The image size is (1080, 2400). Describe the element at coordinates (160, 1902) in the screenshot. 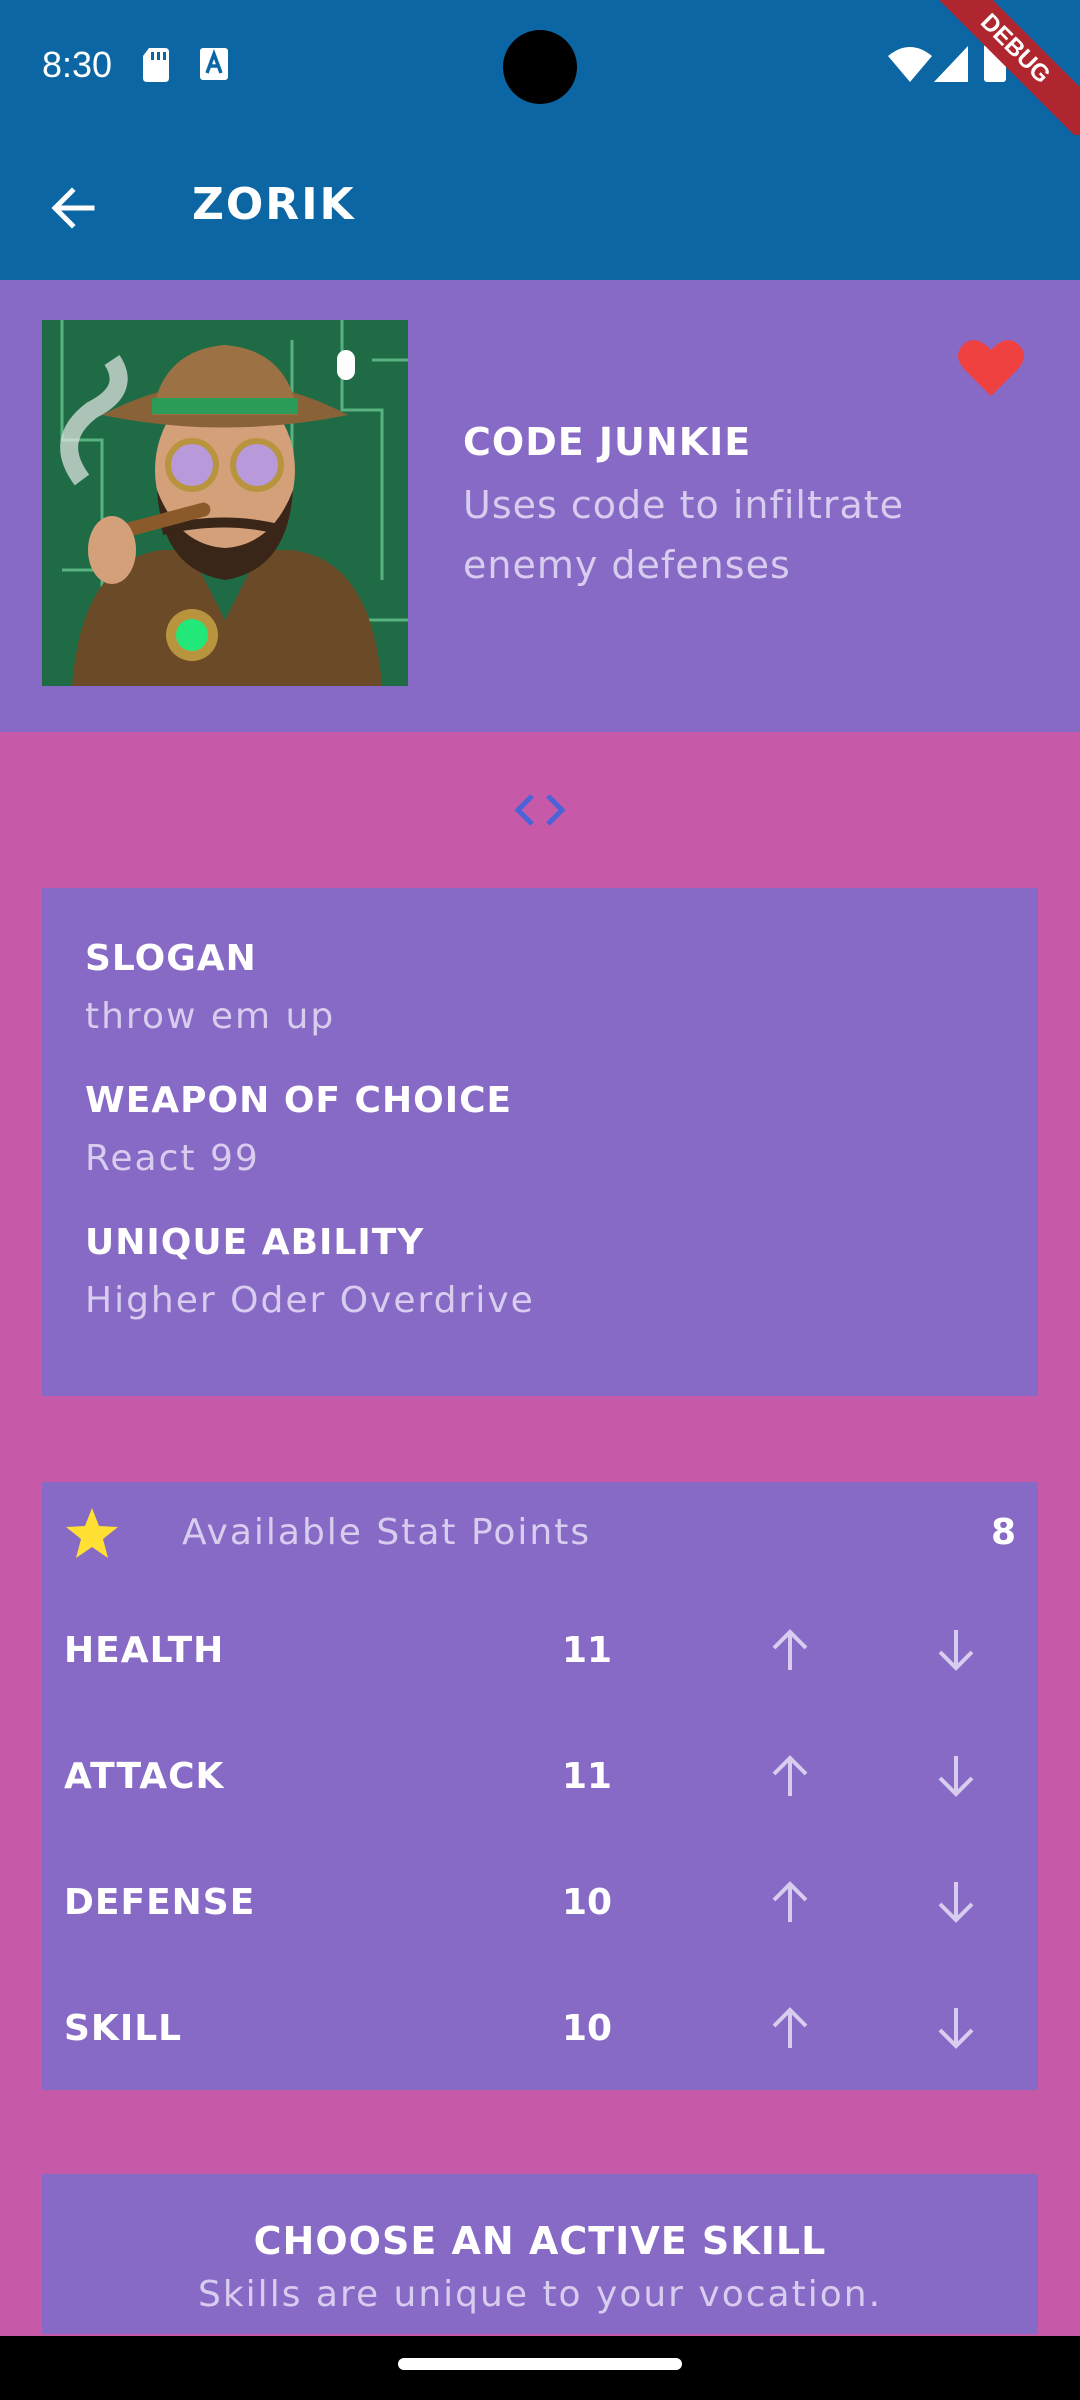

I see `stat-name: DEFENSE` at that location.